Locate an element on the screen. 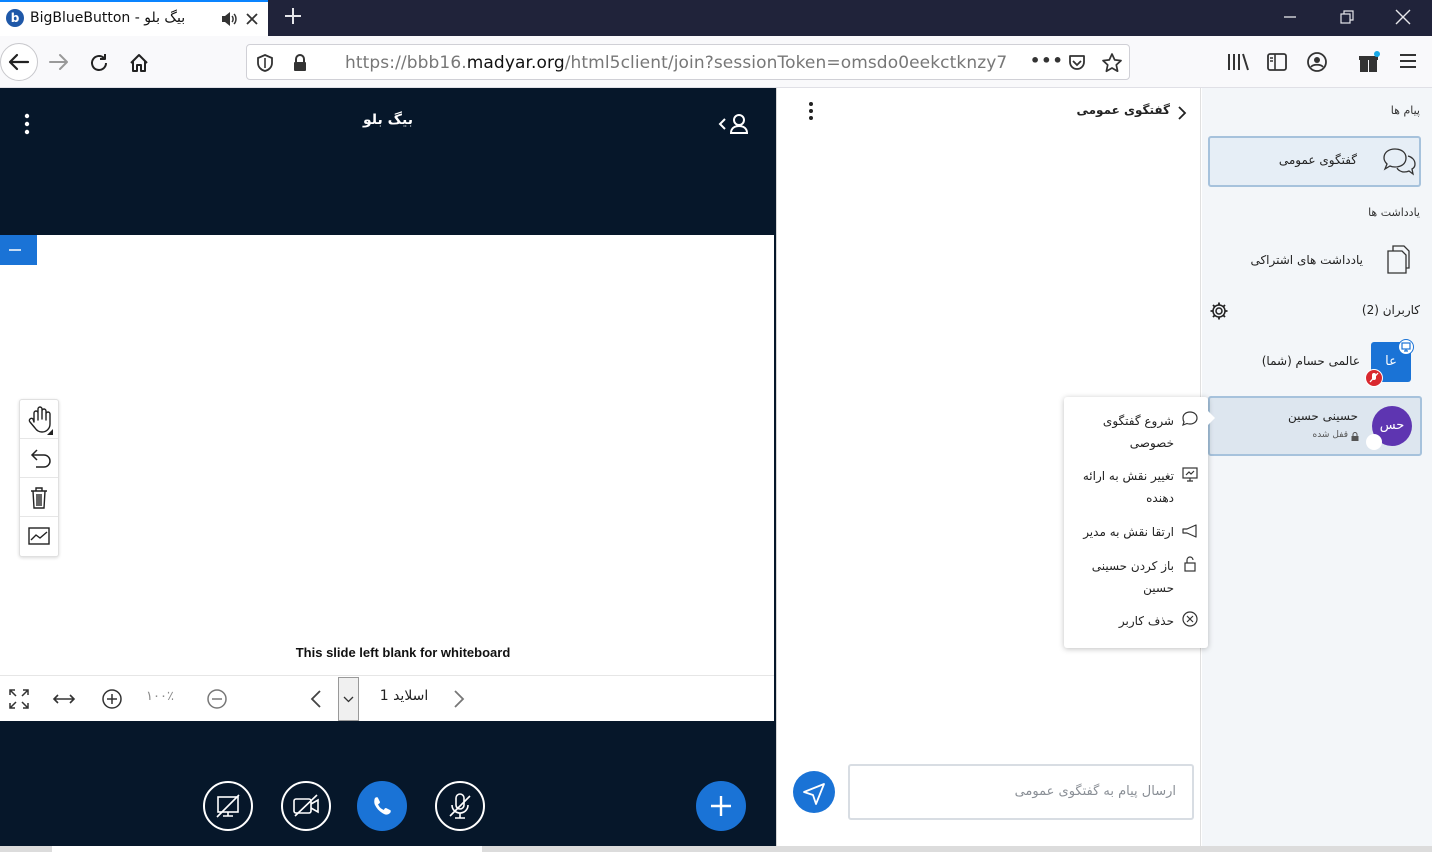  tracking-shield-icon is located at coordinates (265, 63).